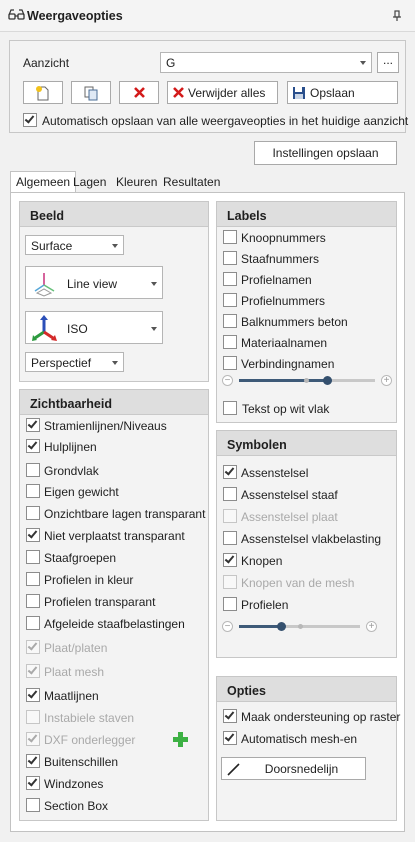 The width and height of the screenshot is (415, 842). Describe the element at coordinates (105, 426) in the screenshot. I see `stramienlijnen-niveaus-label: Stramienlijnen/Niveaus` at that location.